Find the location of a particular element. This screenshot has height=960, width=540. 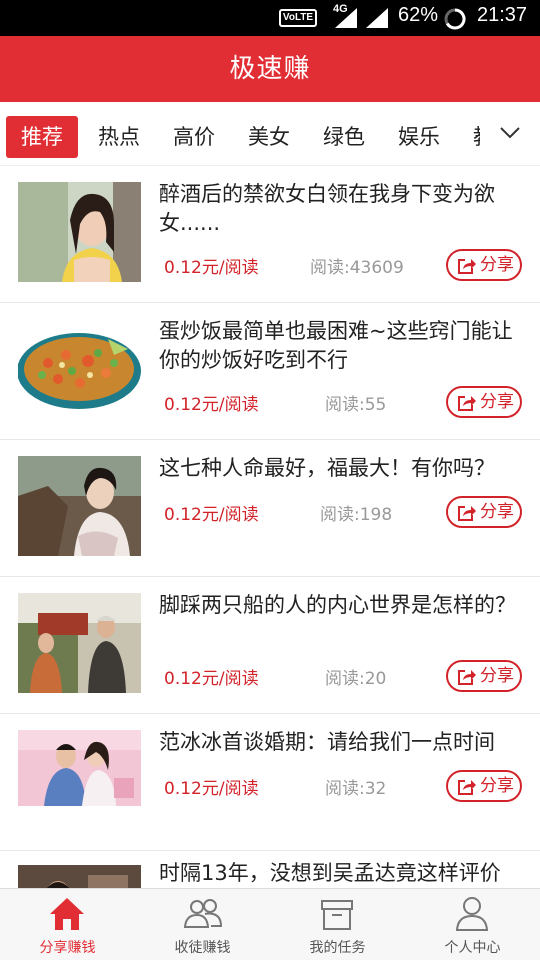

news-title: 这七种人命最好，福最大！有你吗？ is located at coordinates (341, 468).